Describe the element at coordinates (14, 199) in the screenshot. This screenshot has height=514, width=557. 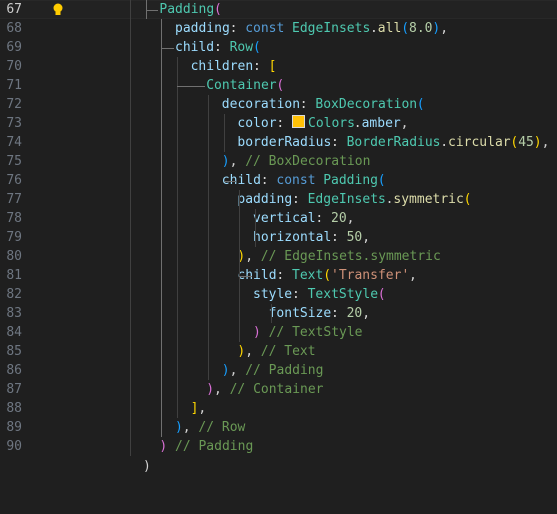
I see `line-number: 77` at that location.